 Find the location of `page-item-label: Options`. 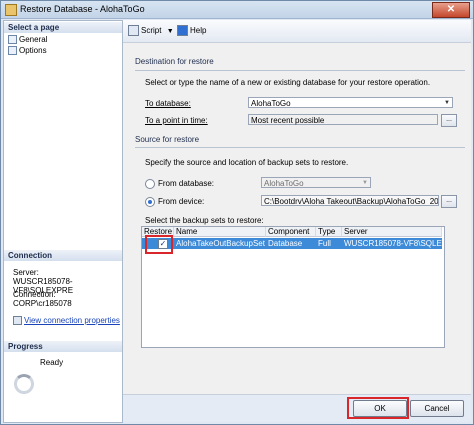

page-item-label: Options is located at coordinates (33, 50).